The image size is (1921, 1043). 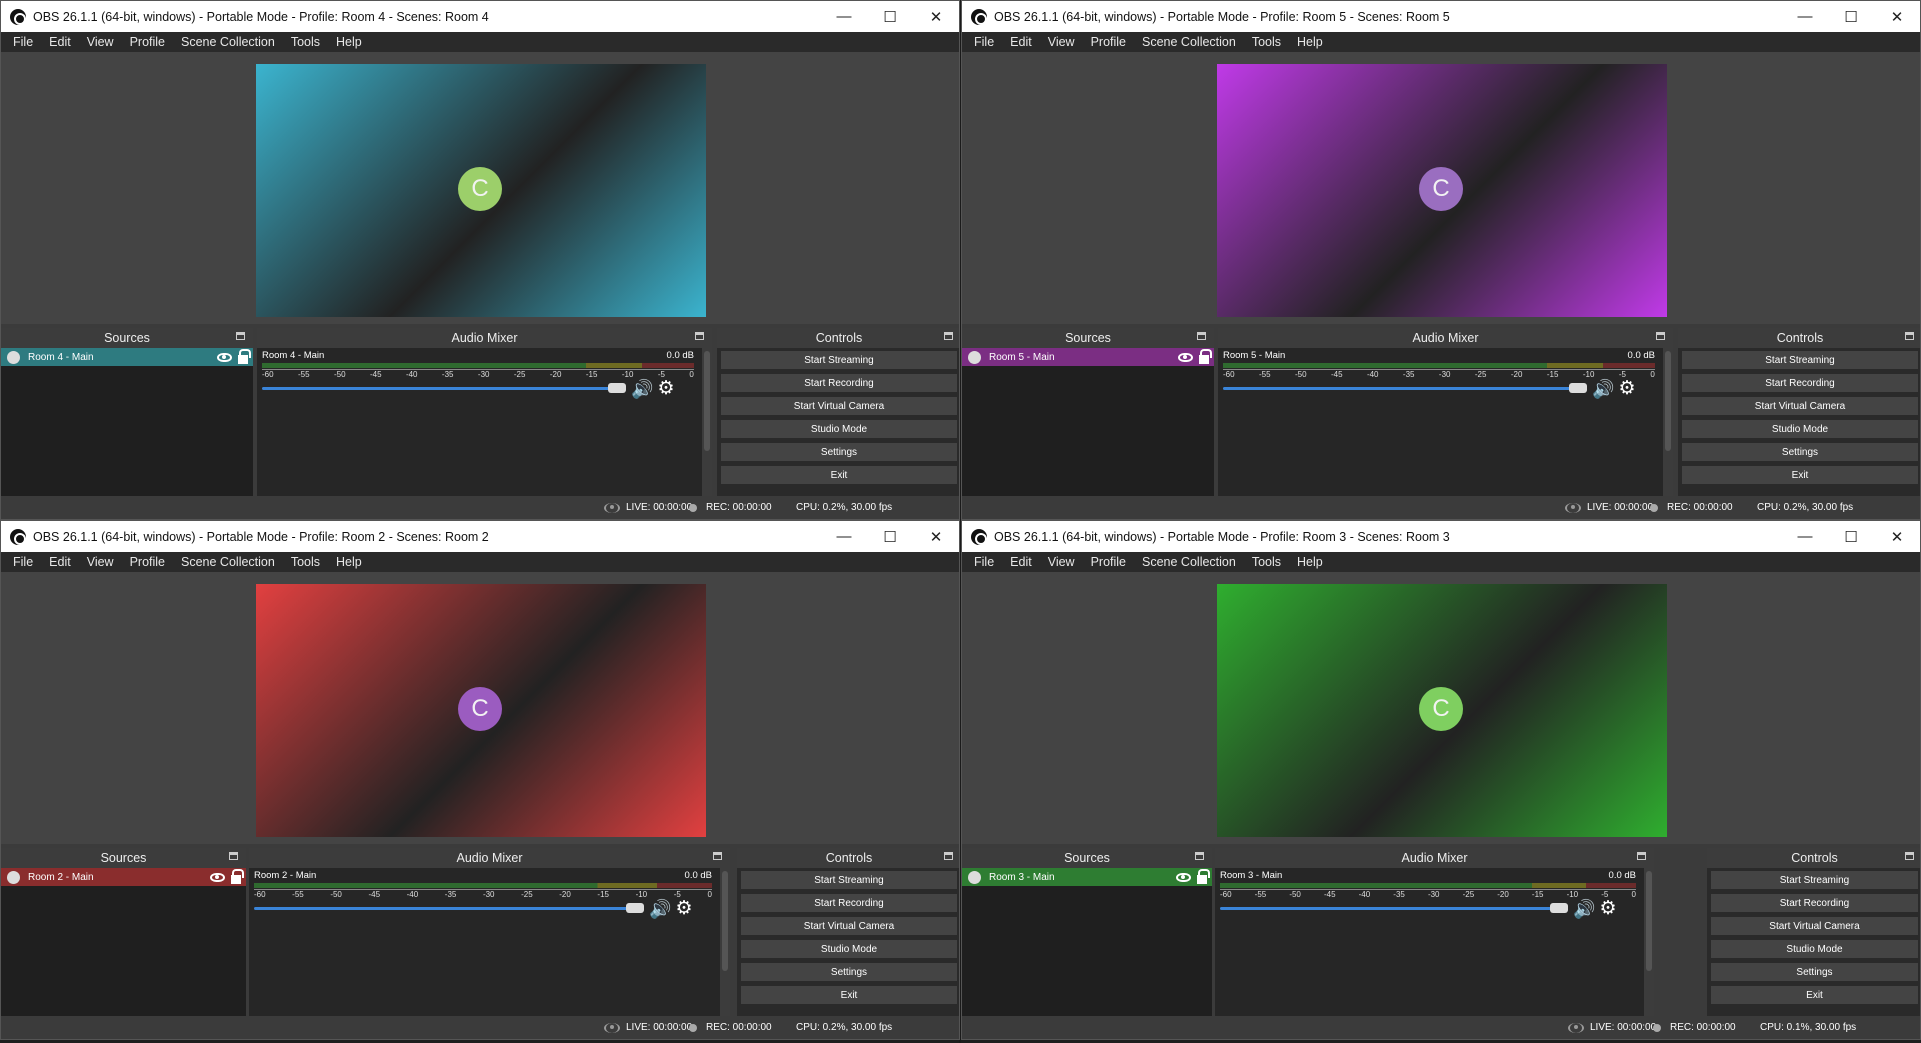 What do you see at coordinates (839, 360) in the screenshot?
I see `start-streaming-button: Start Streaming` at bounding box center [839, 360].